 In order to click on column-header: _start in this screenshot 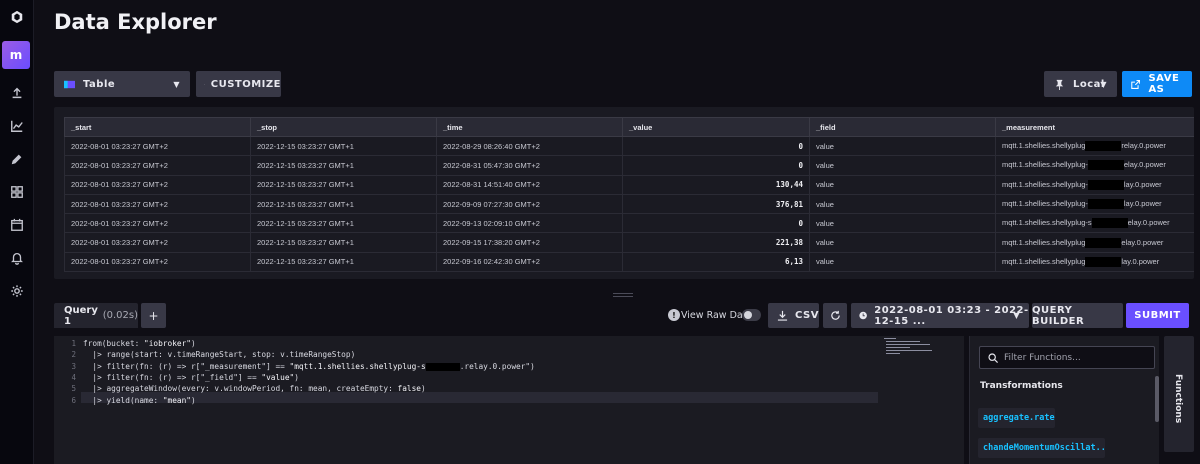, I will do `click(157, 127)`.